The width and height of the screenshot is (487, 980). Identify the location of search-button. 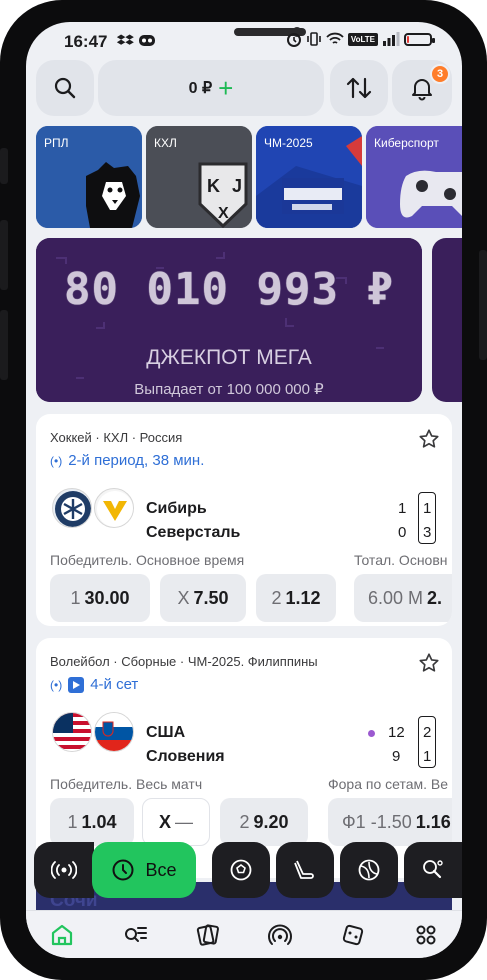
(65, 88).